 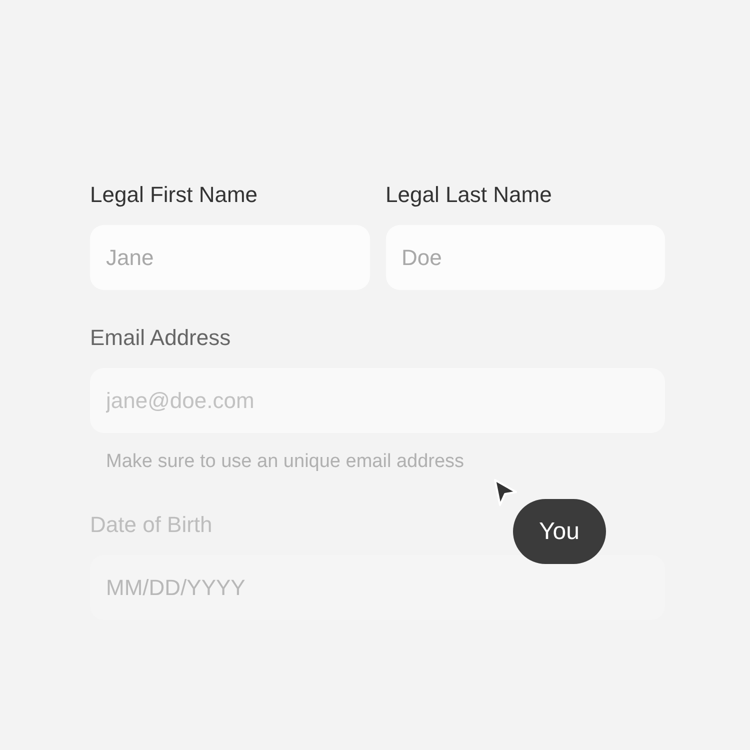 What do you see at coordinates (505, 493) in the screenshot?
I see `pointer-icon` at bounding box center [505, 493].